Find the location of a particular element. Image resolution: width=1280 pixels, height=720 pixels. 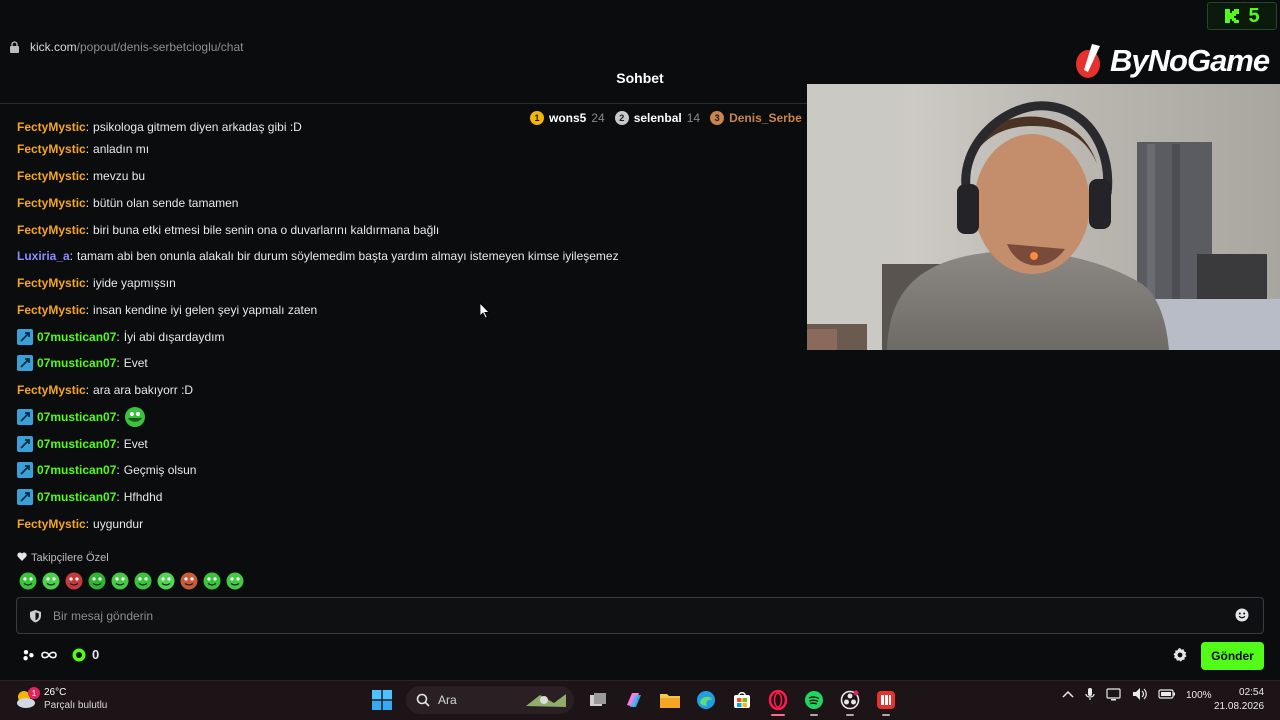

spotify-icon is located at coordinates (814, 701).